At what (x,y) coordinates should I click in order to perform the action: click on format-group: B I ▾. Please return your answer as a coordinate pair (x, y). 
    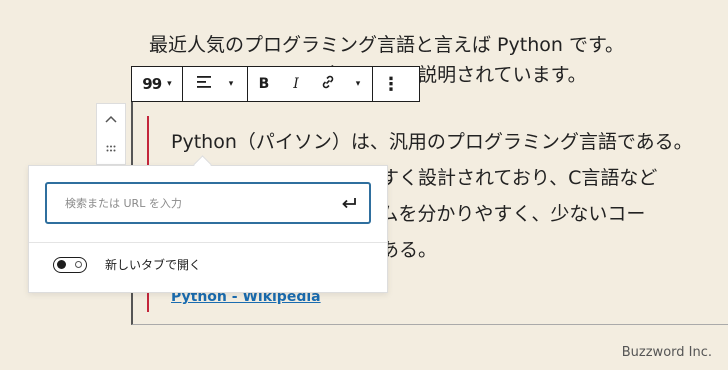
    Looking at the image, I should click on (310, 84).